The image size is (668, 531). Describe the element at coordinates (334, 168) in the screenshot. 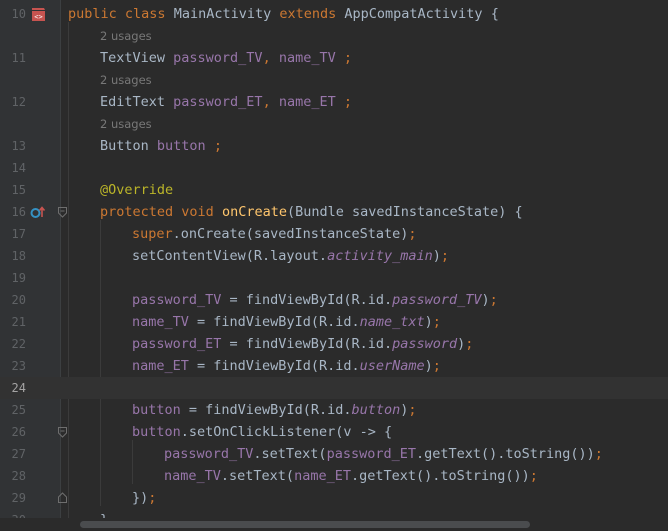

I see `code-line-14: 14` at that location.